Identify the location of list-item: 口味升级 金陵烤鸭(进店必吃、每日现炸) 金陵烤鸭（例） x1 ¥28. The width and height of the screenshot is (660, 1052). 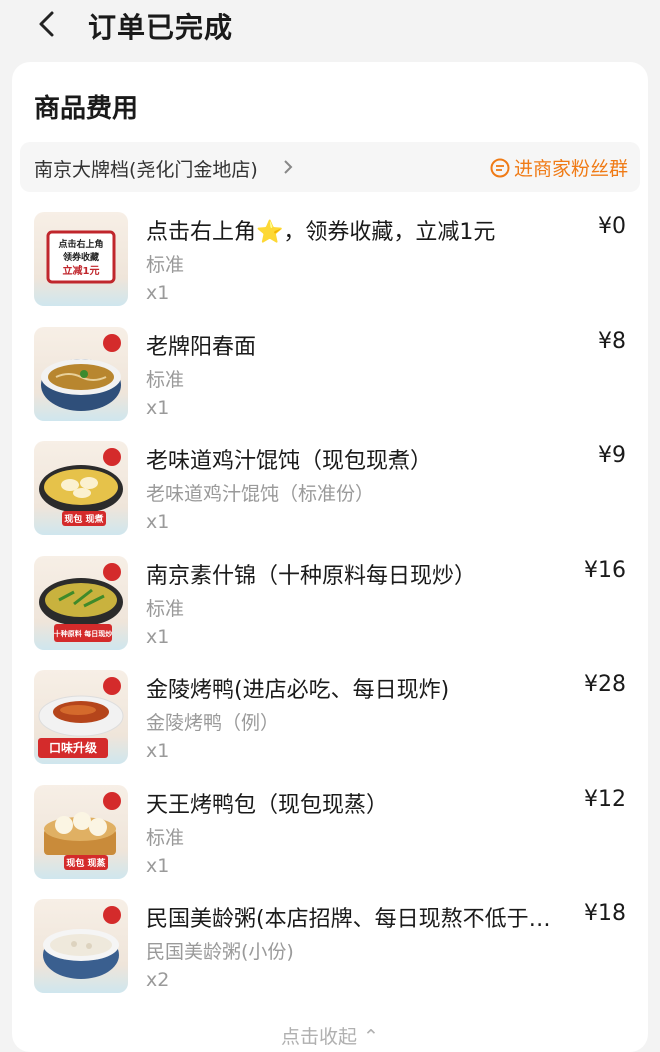
(330, 725).